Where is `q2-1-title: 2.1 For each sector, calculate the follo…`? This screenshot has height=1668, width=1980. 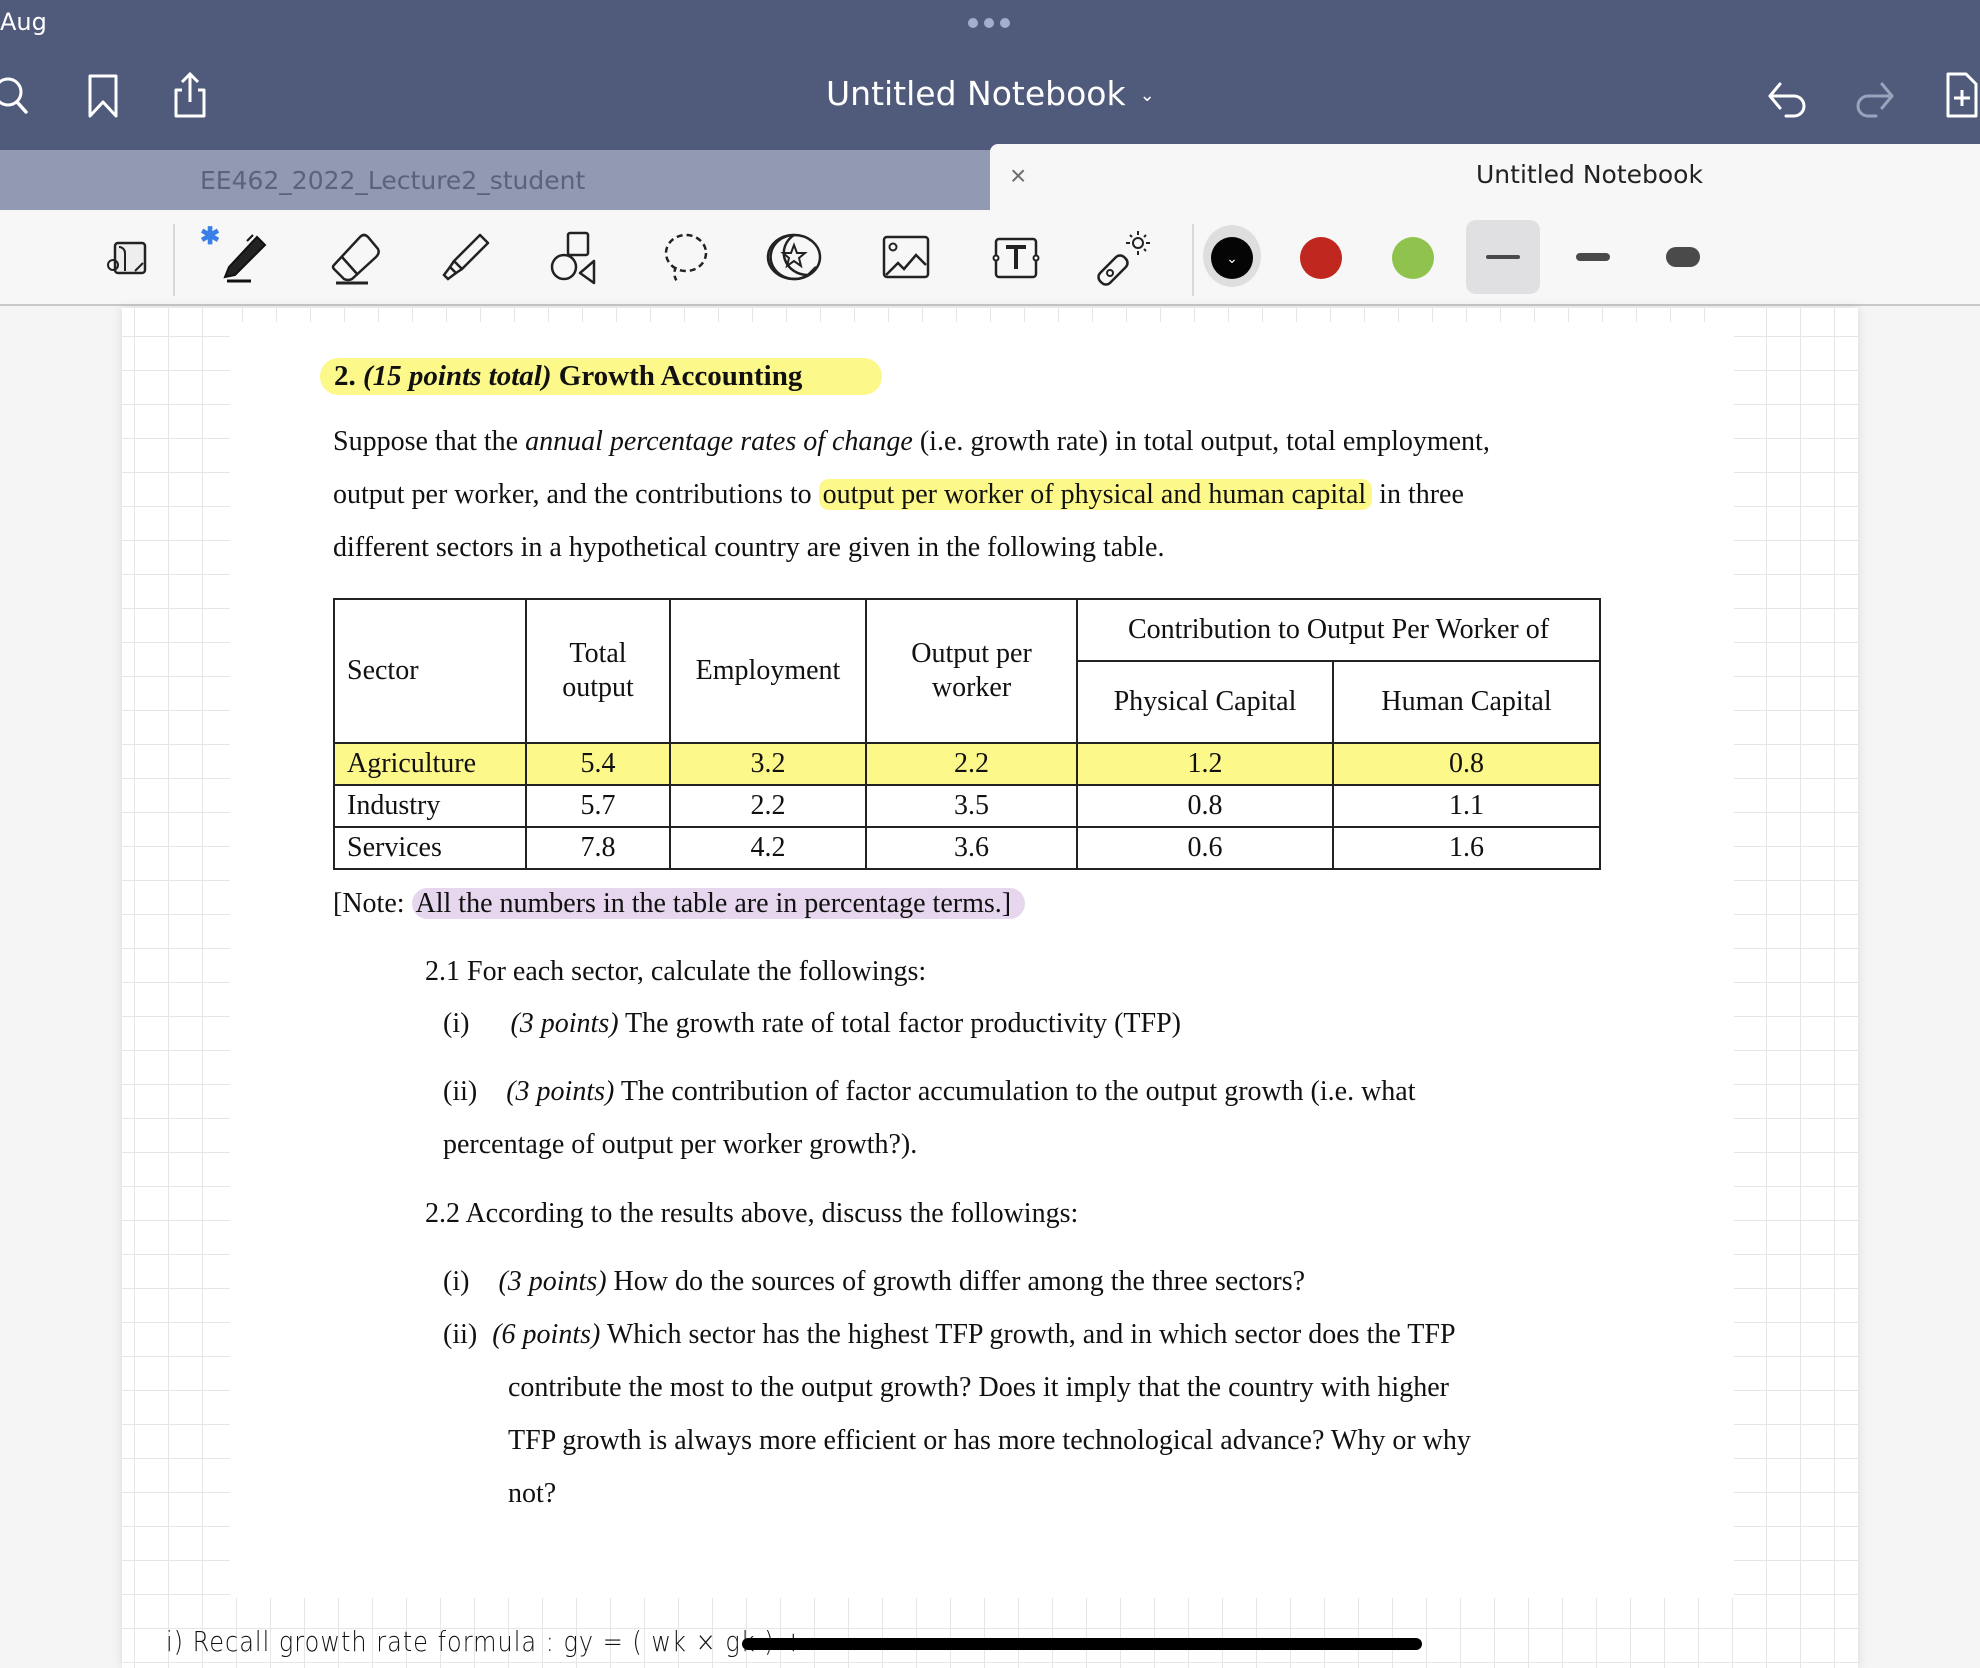 q2-1-title: 2.1 For each sector, calculate the follo… is located at coordinates (676, 971).